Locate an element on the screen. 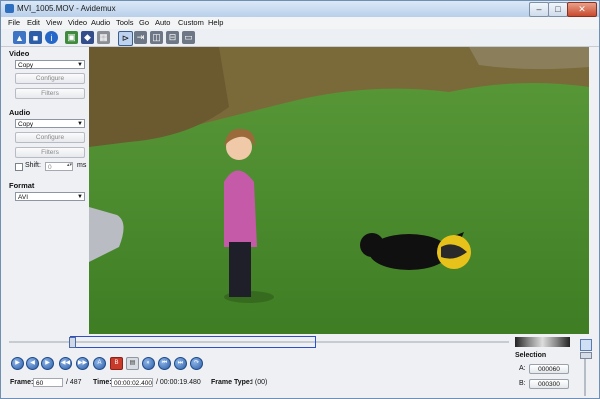  menu-tools: Tools is located at coordinates (125, 22).